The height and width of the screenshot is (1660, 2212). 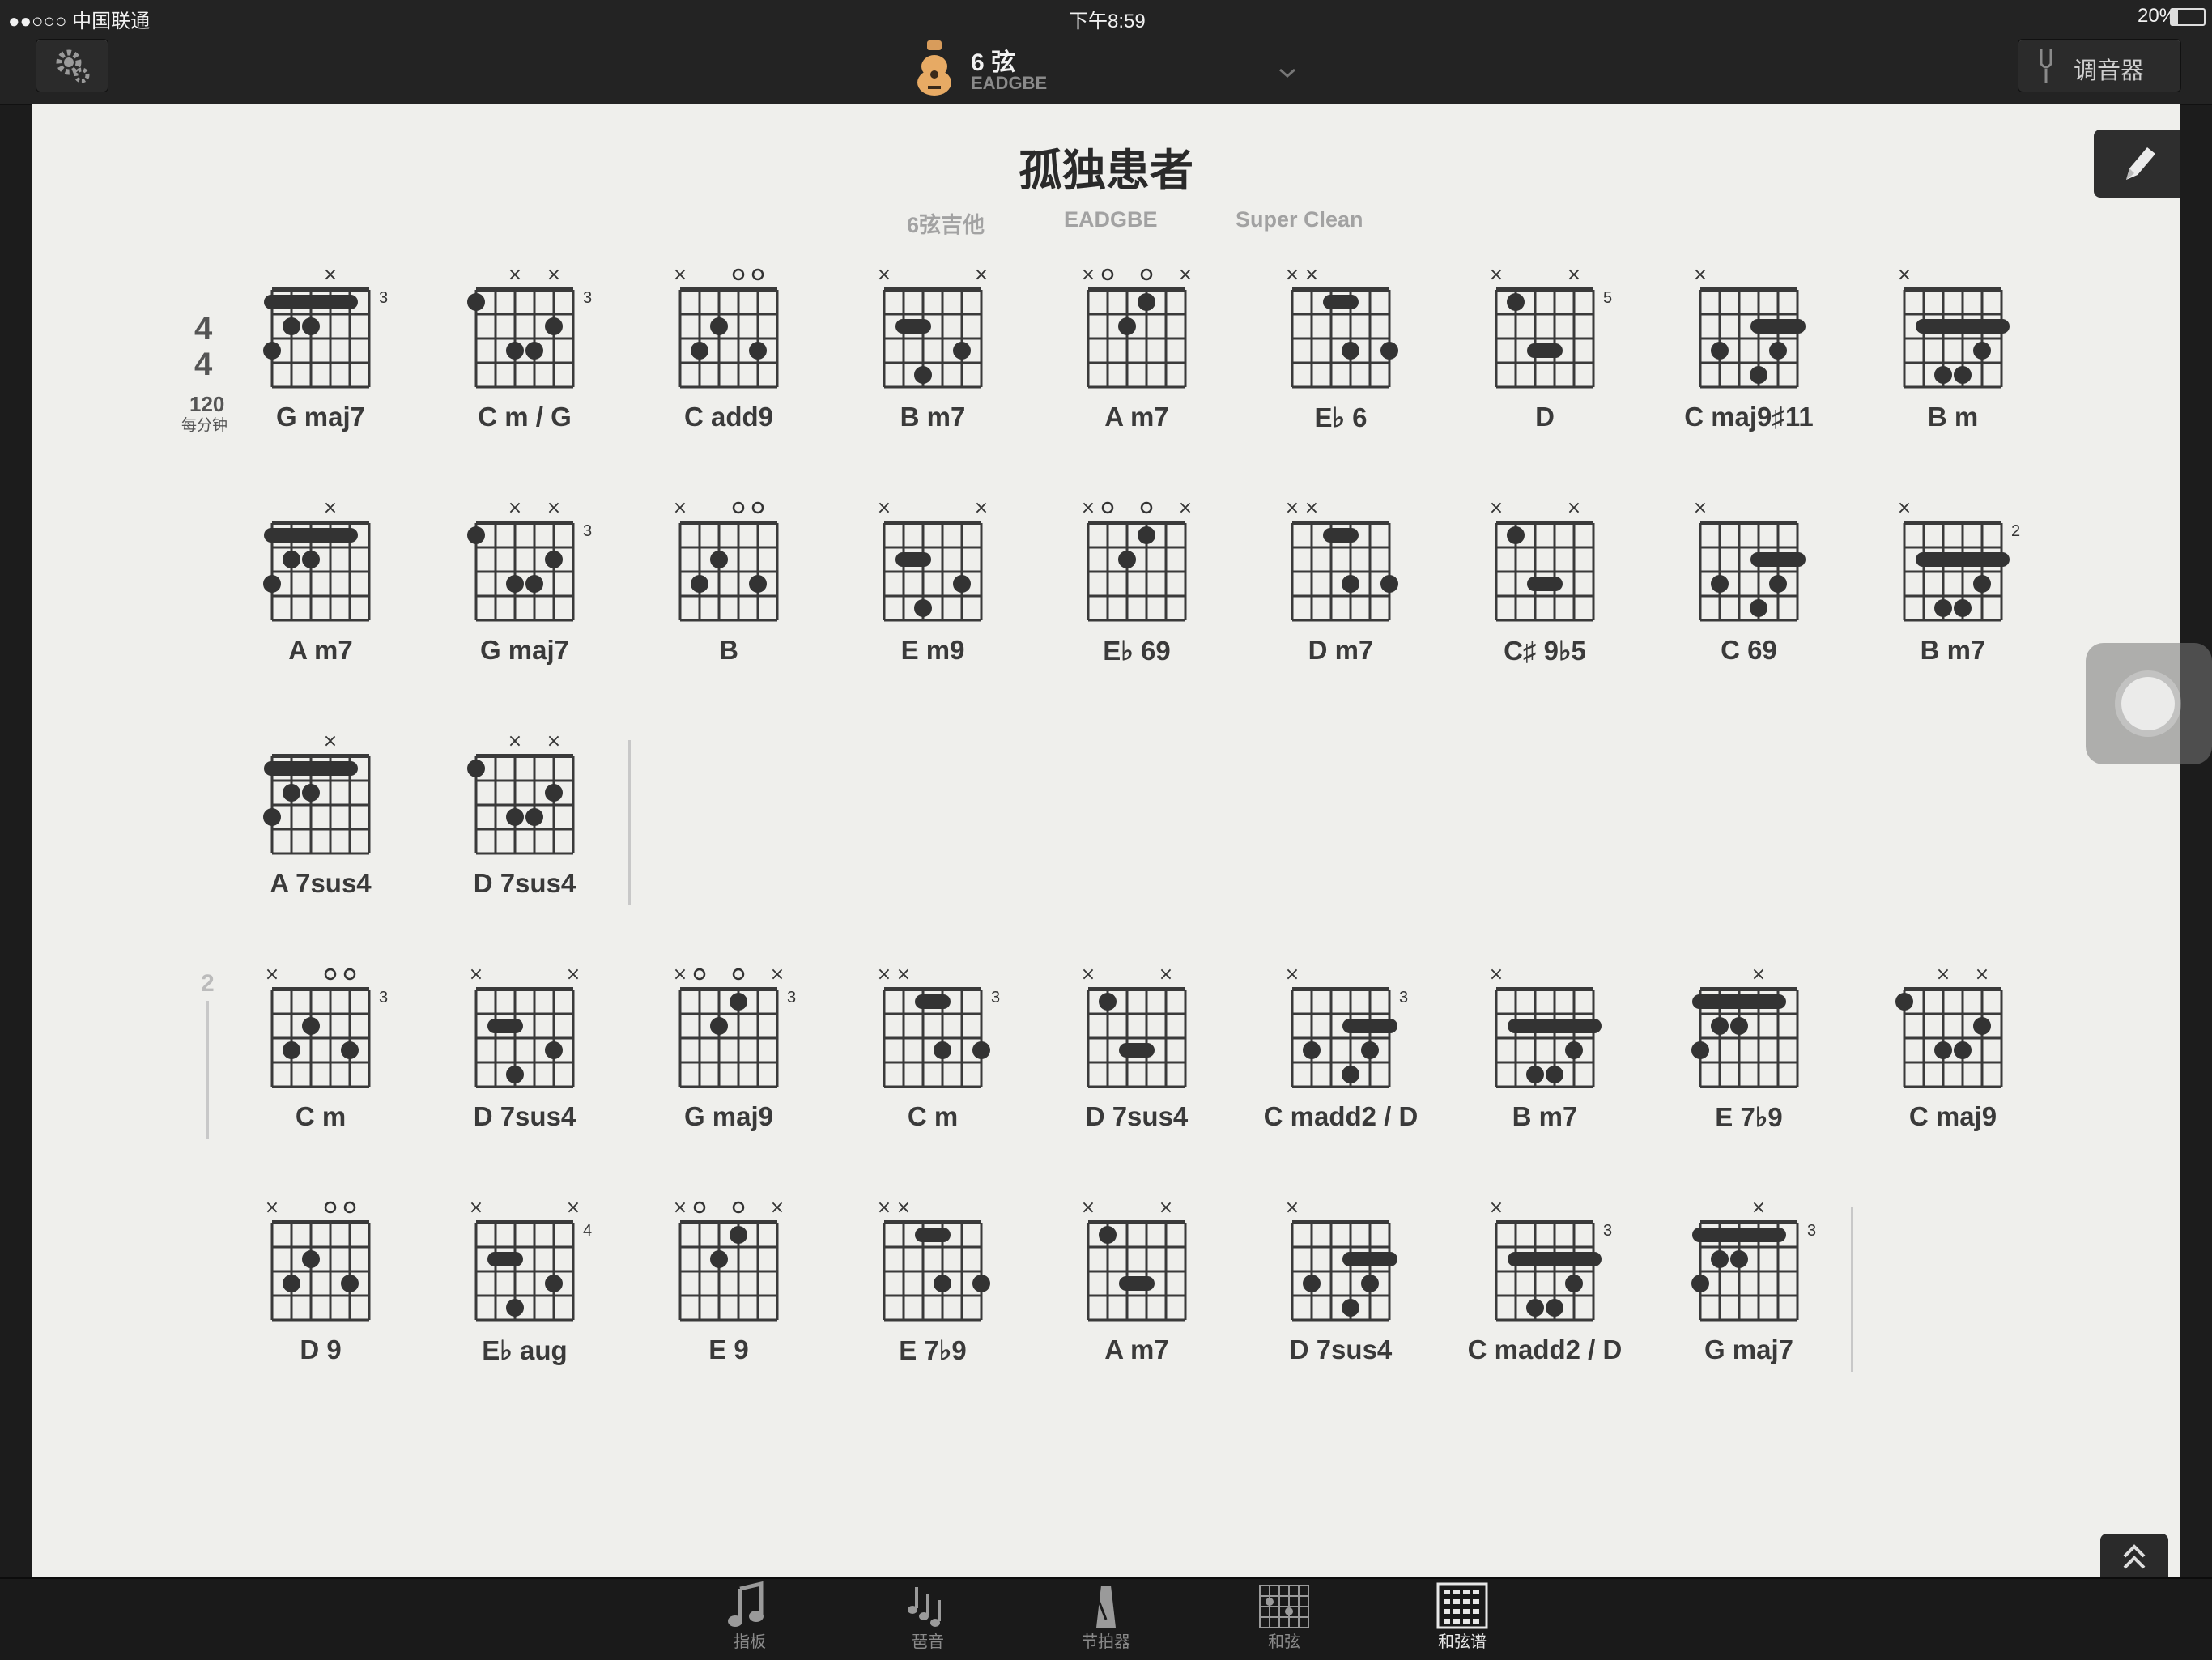 What do you see at coordinates (933, 1116) in the screenshot?
I see `chord-name: C m` at bounding box center [933, 1116].